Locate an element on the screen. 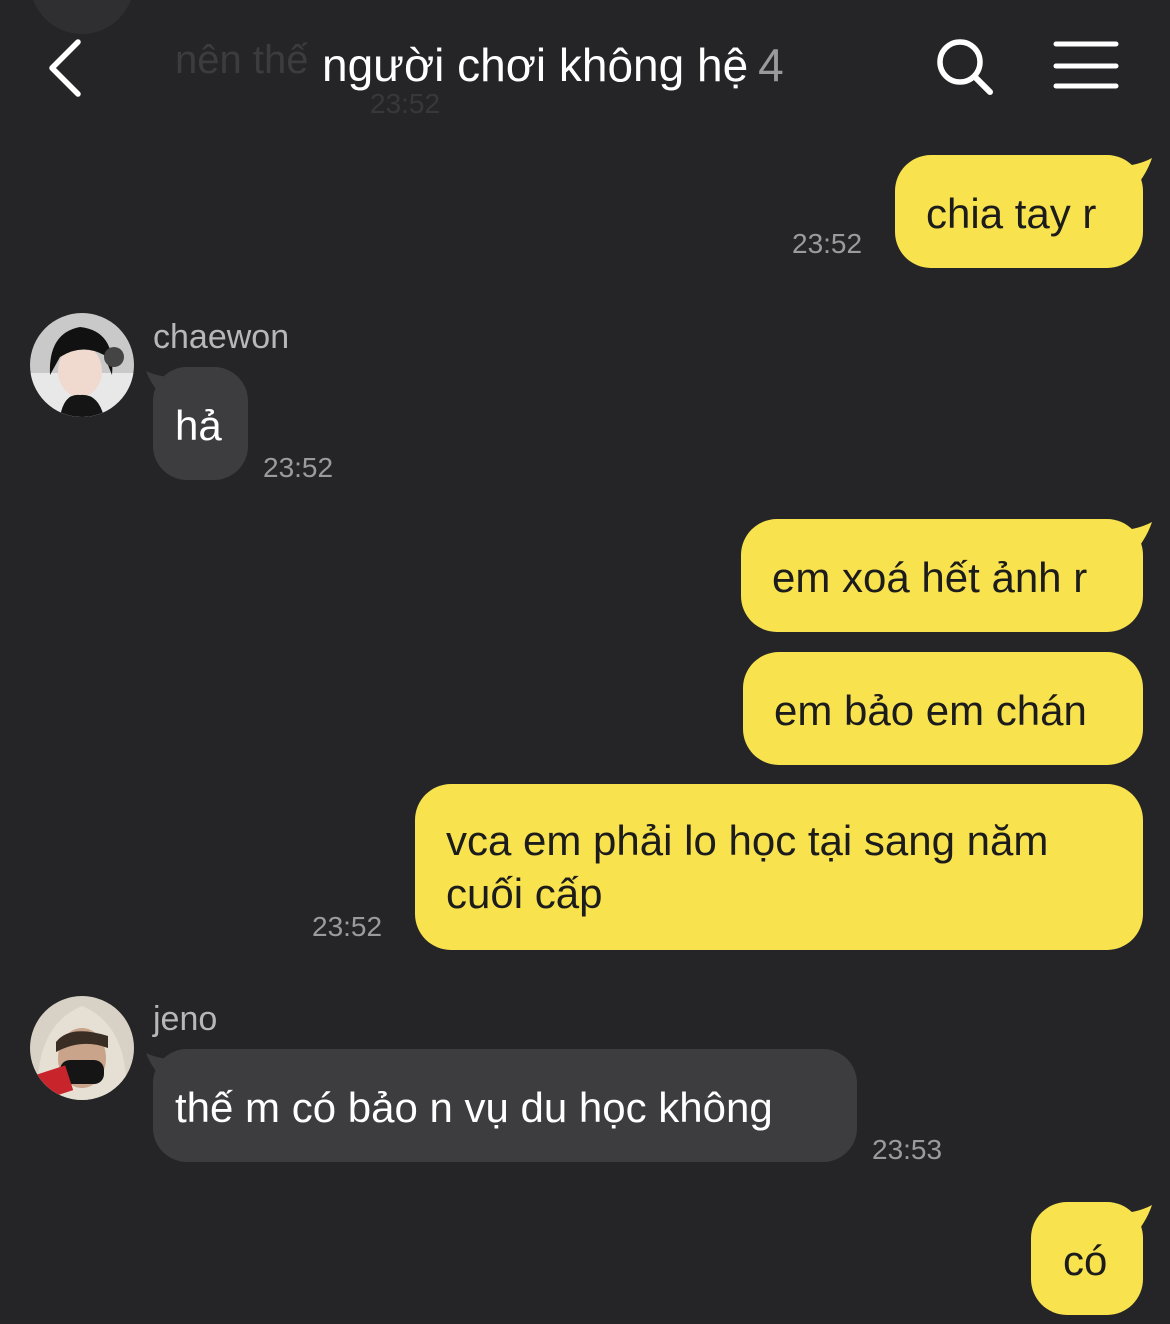  incoming-message-bubble: thế m có bảo n vụ du học không is located at coordinates (505, 1105).